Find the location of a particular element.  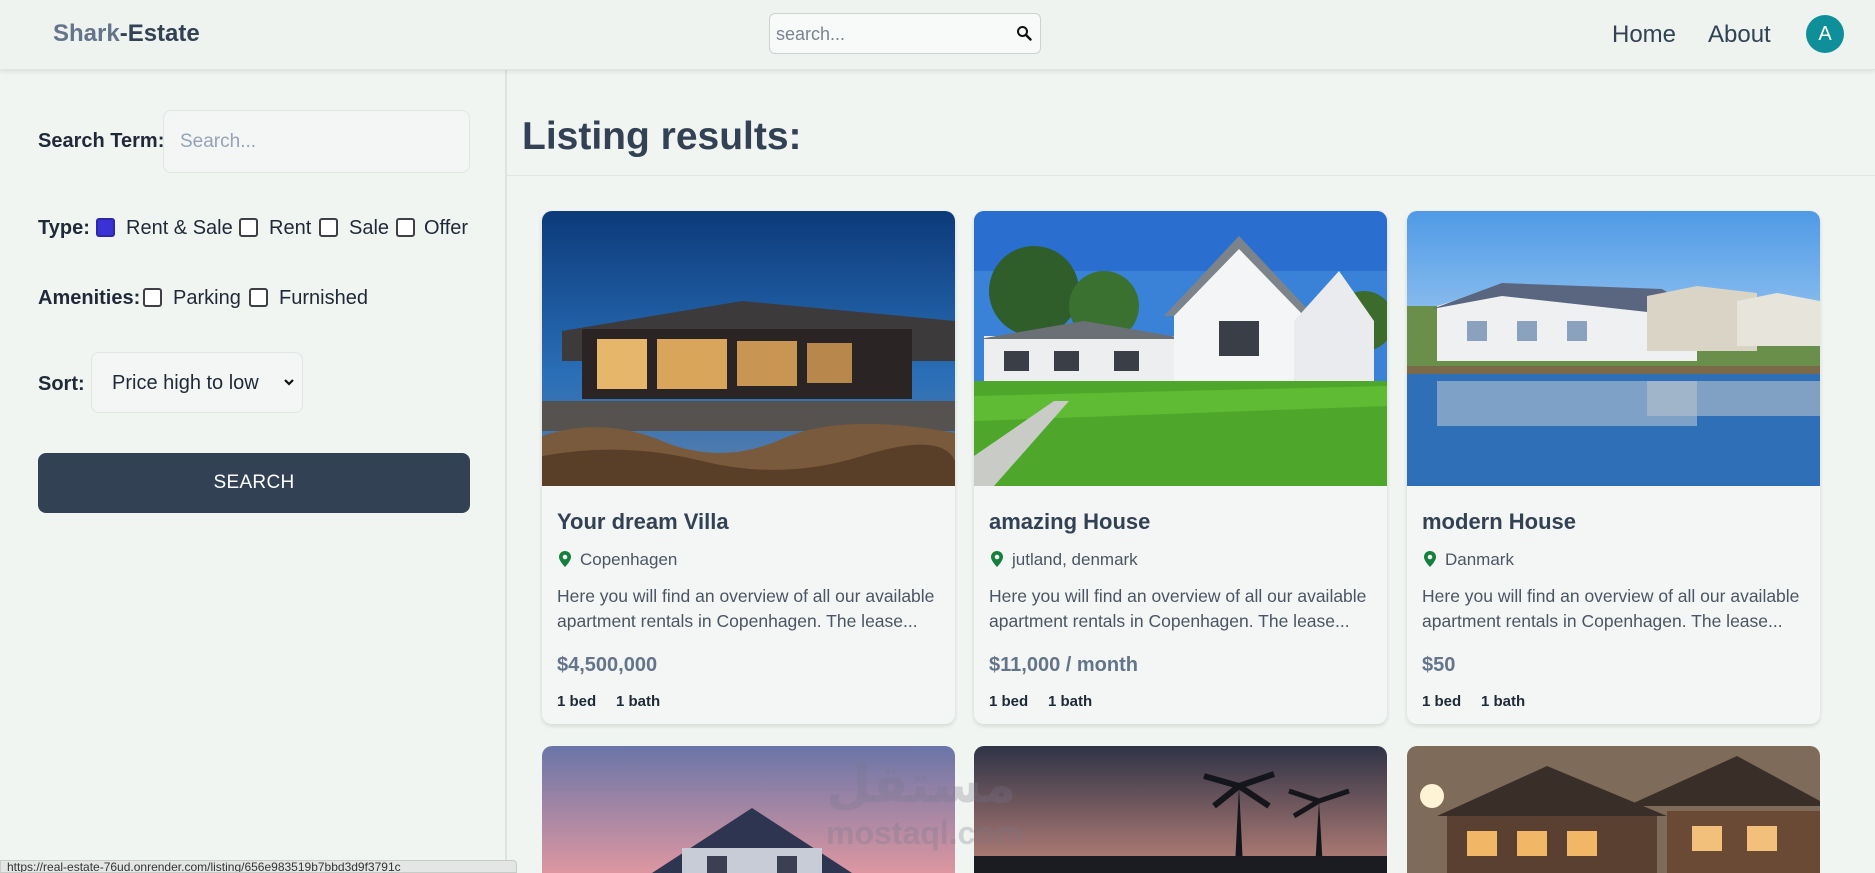

offer-label: Offer is located at coordinates (446, 228).